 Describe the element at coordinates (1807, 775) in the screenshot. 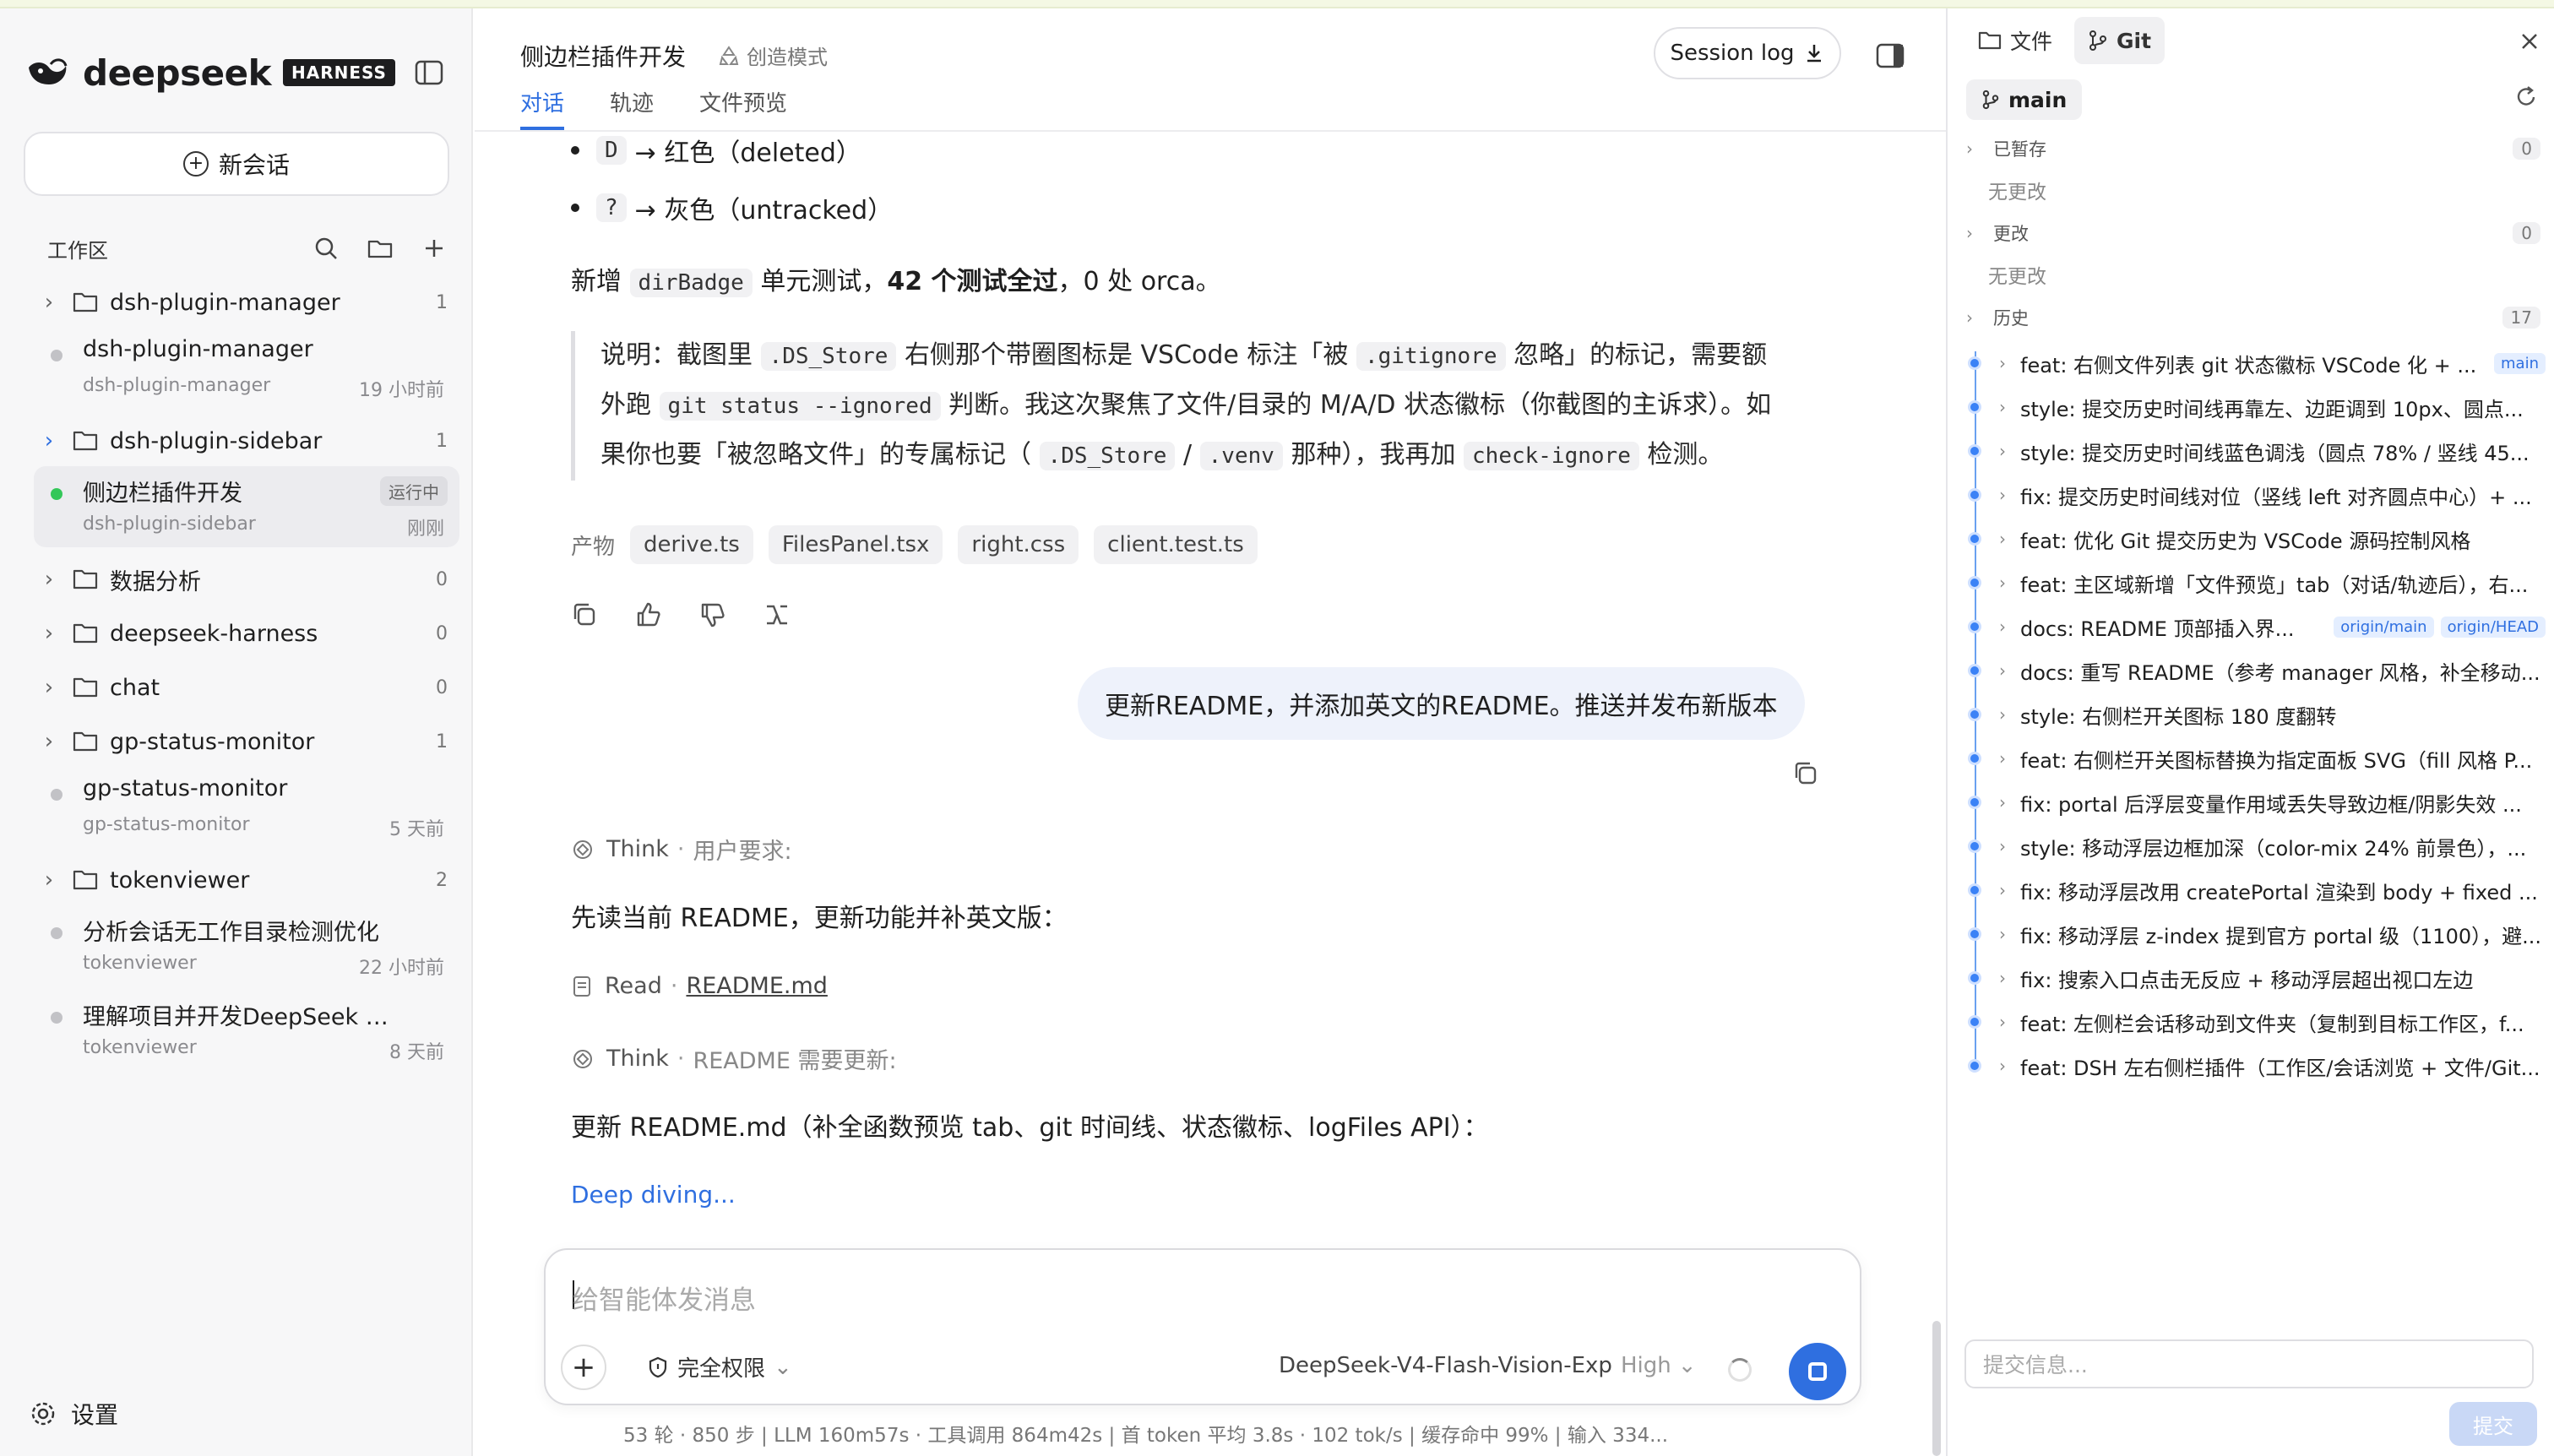

I see `copy-user-message-button` at that location.